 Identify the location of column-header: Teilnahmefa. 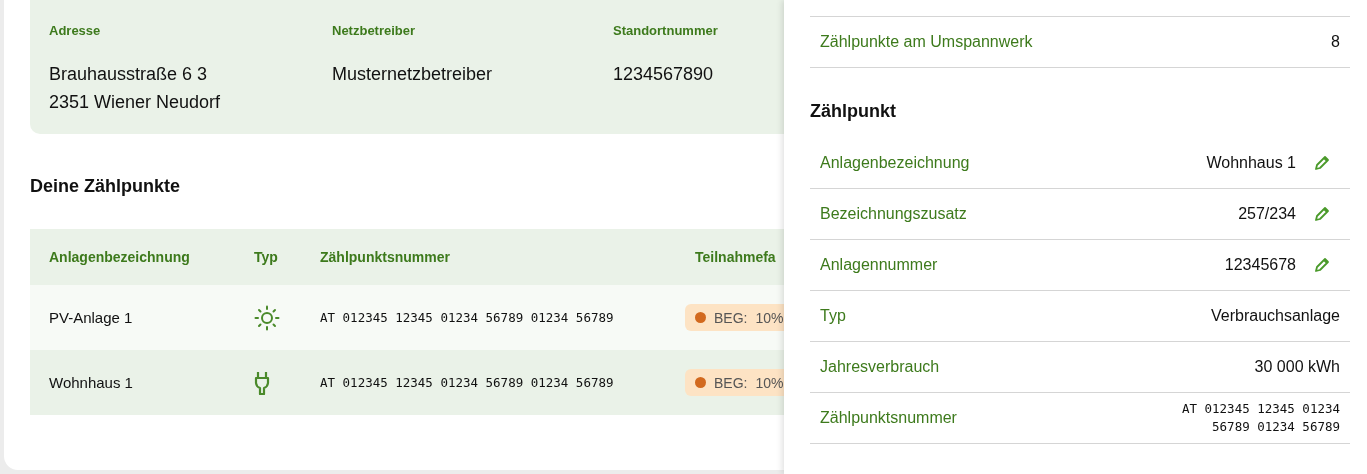
(736, 257).